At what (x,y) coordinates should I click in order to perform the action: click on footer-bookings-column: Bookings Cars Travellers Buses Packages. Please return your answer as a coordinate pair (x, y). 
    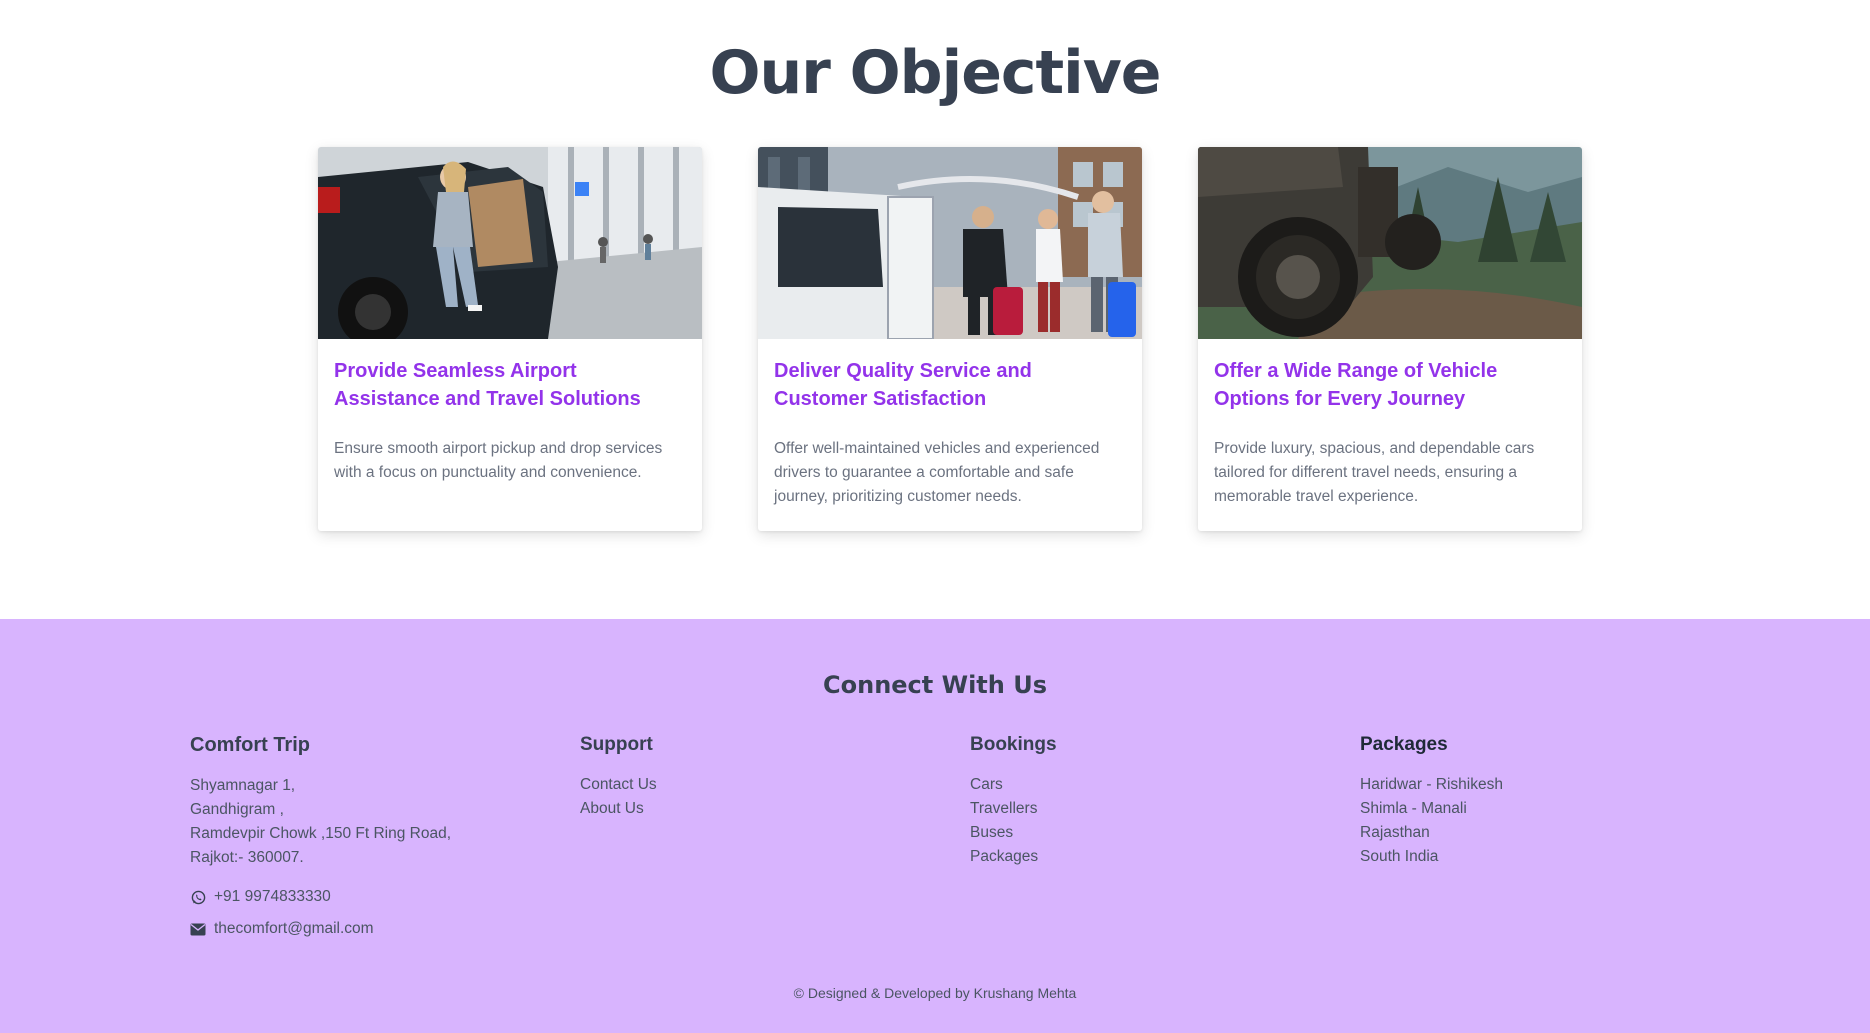
    Looking at the image, I should click on (1160, 801).